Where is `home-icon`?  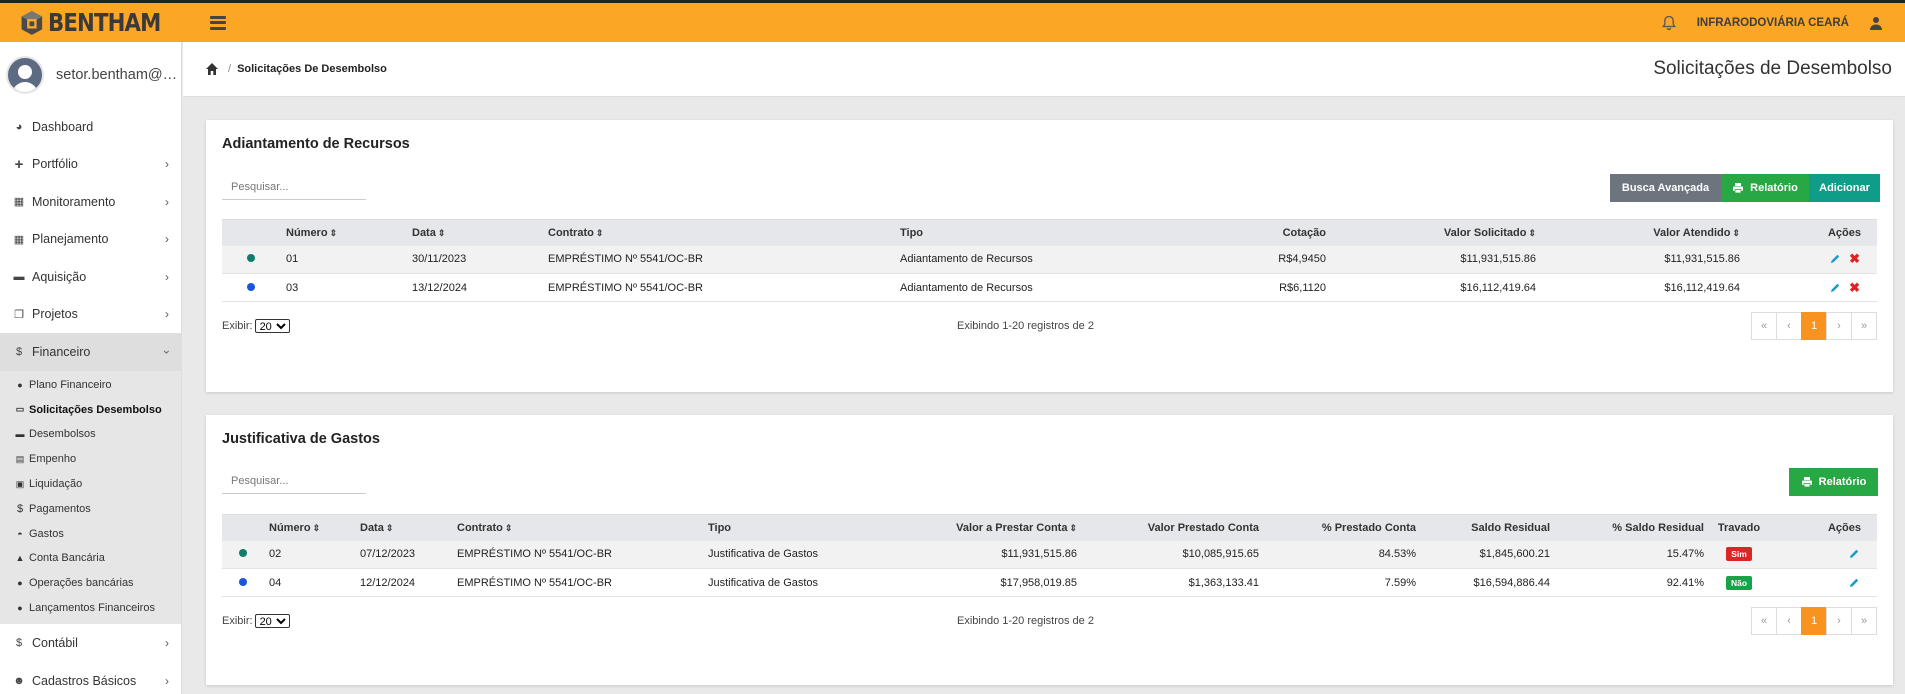 home-icon is located at coordinates (212, 69).